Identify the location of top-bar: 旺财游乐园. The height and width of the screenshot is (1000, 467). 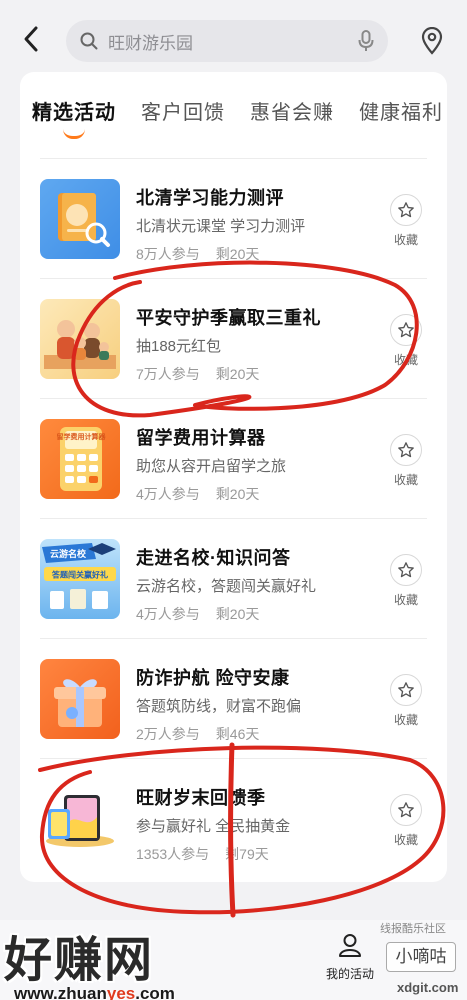
(233, 40).